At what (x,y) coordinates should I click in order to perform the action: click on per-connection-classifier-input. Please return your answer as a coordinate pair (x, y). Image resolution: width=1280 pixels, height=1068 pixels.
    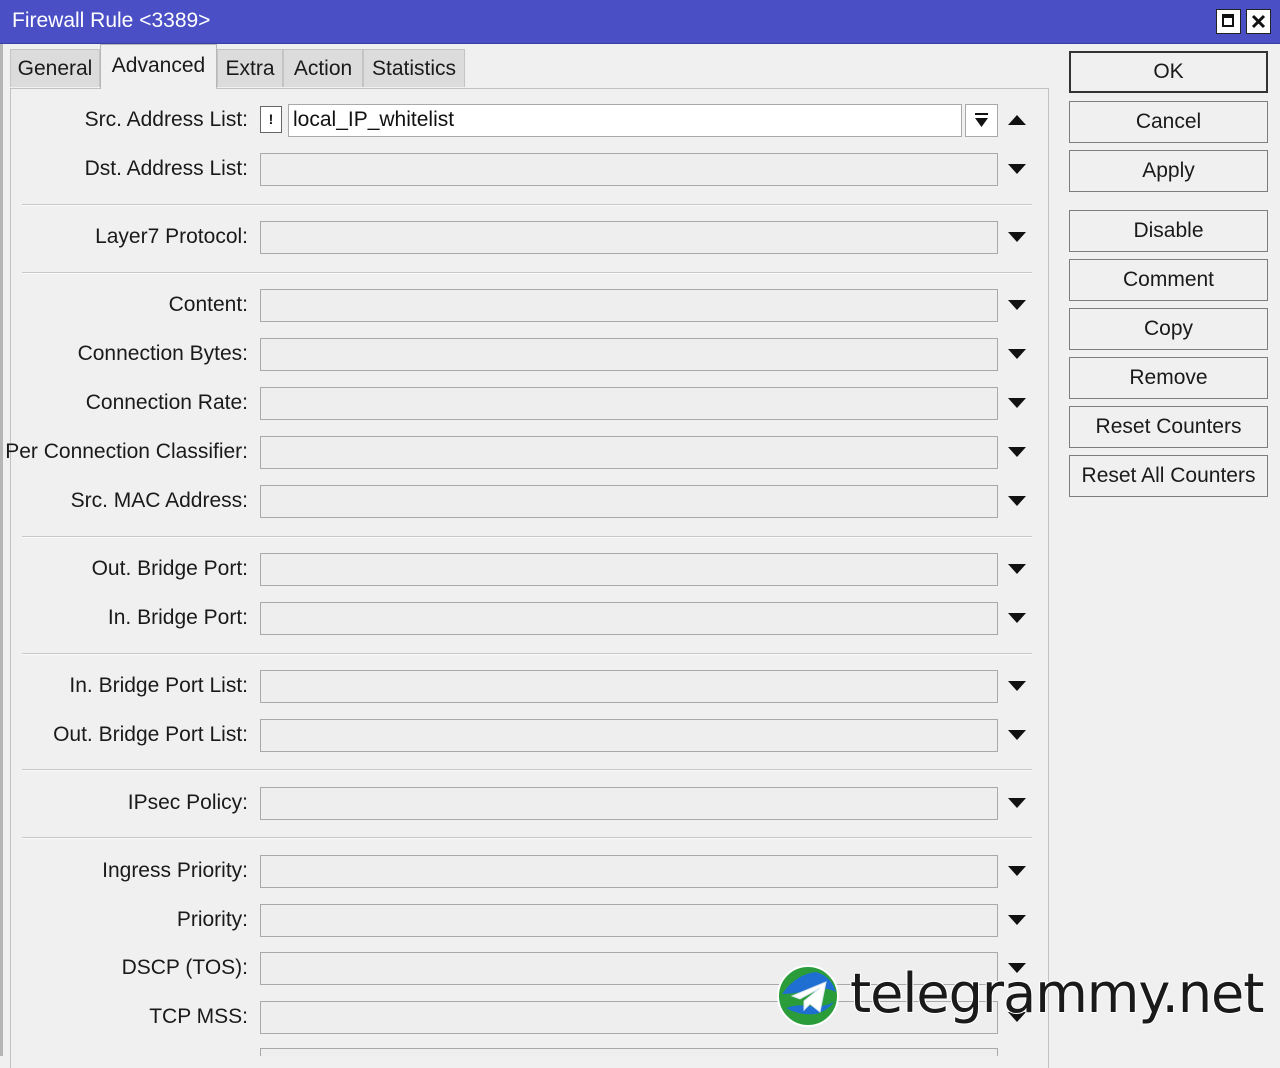
    Looking at the image, I should click on (629, 452).